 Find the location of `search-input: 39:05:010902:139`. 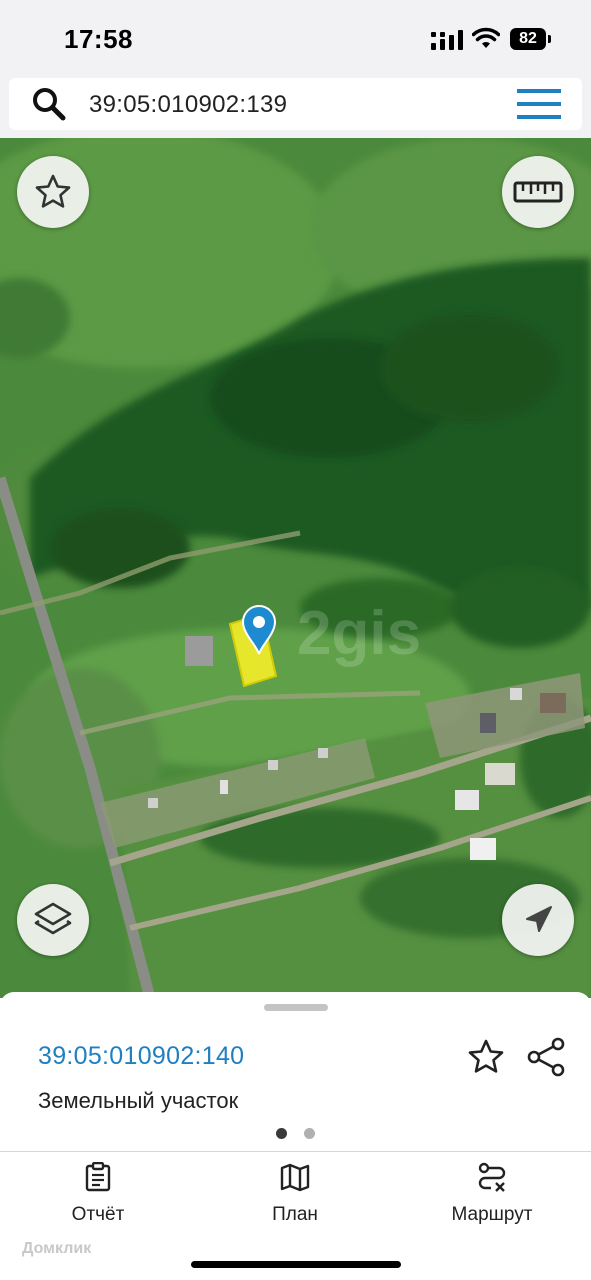

search-input: 39:05:010902:139 is located at coordinates (188, 105).